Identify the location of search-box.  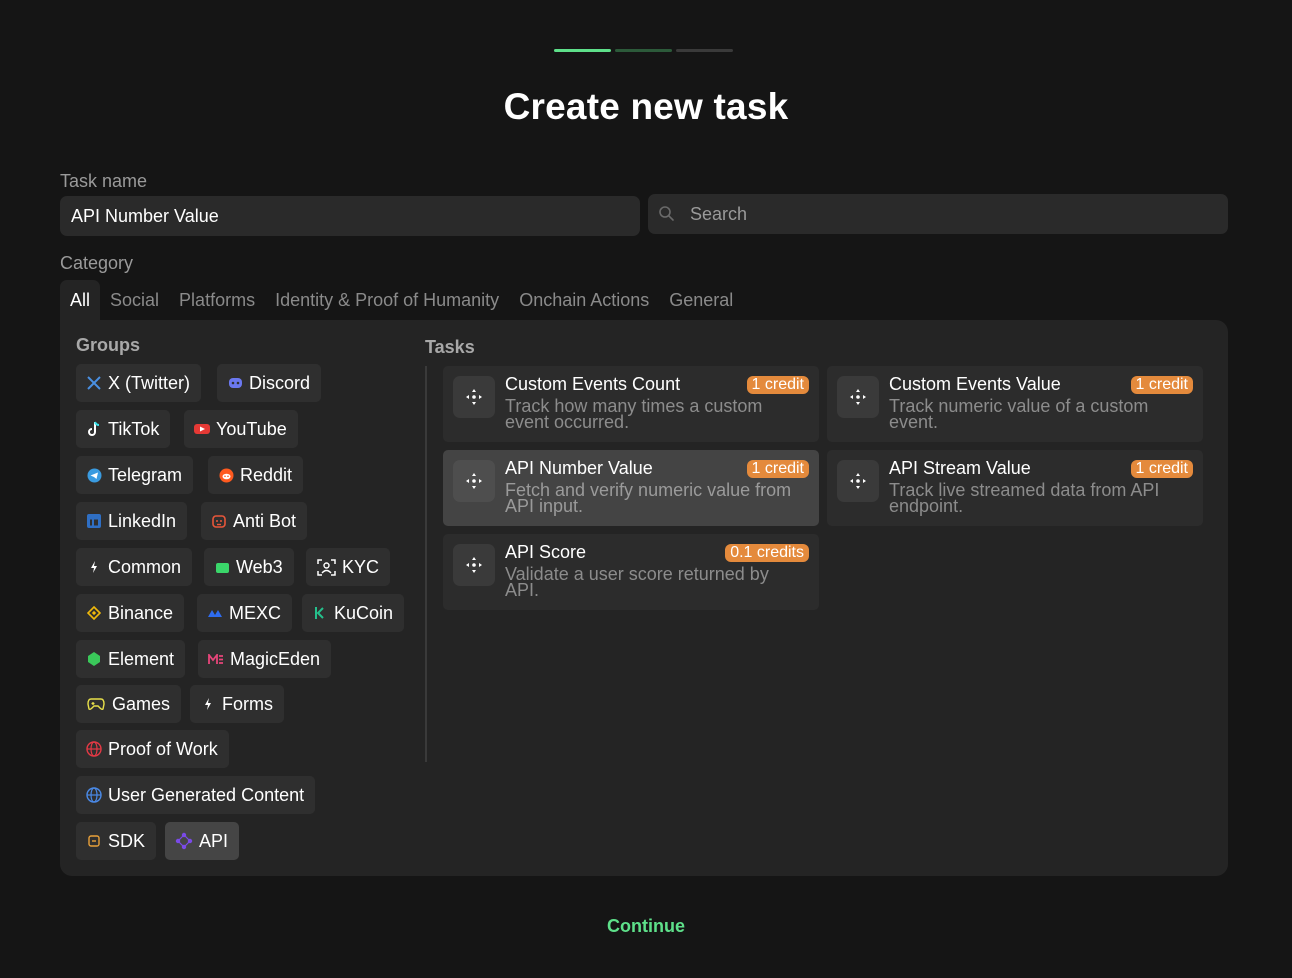
(938, 214).